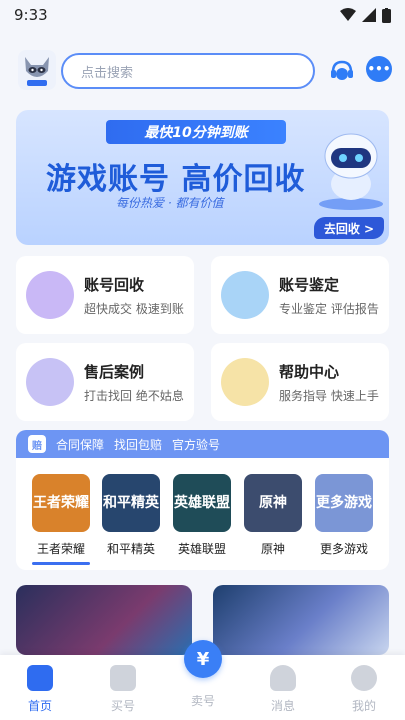 This screenshot has height=720, width=405. I want to click on help-folder-icon, so click(245, 382).